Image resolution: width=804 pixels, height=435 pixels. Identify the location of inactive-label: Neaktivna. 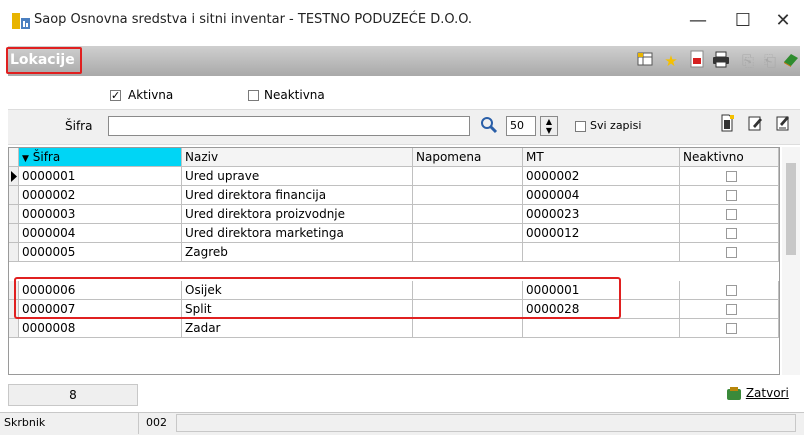
(294, 95).